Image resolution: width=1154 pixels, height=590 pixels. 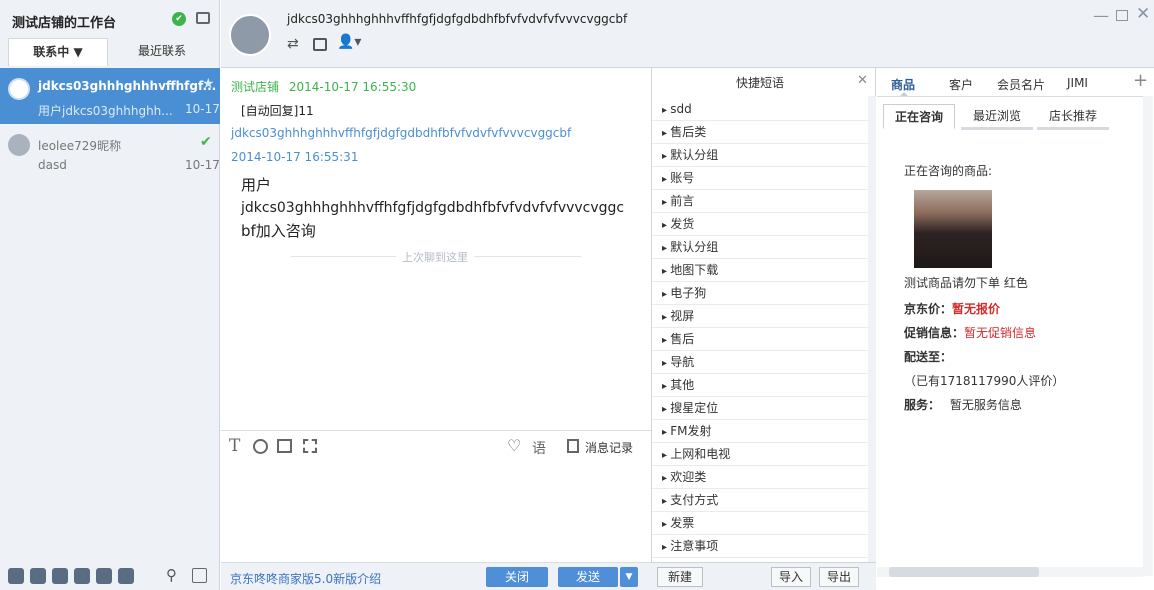 What do you see at coordinates (700, 454) in the screenshot?
I see `phrase-label: 上网和电视` at bounding box center [700, 454].